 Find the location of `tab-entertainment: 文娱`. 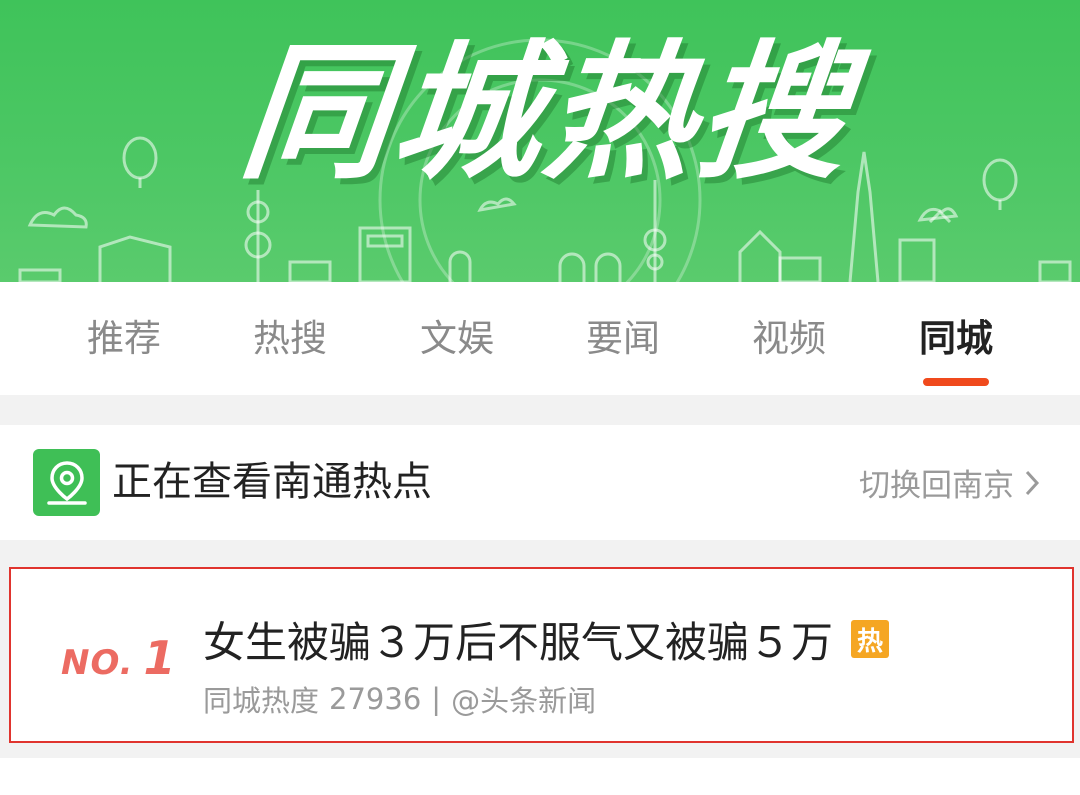

tab-entertainment: 文娱 is located at coordinates (457, 338).